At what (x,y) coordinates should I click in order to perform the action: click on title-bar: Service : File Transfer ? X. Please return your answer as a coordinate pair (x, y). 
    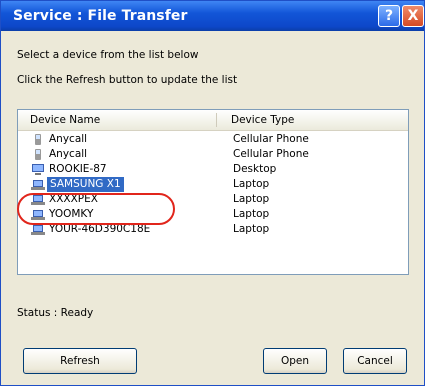
    Looking at the image, I should click on (212, 16).